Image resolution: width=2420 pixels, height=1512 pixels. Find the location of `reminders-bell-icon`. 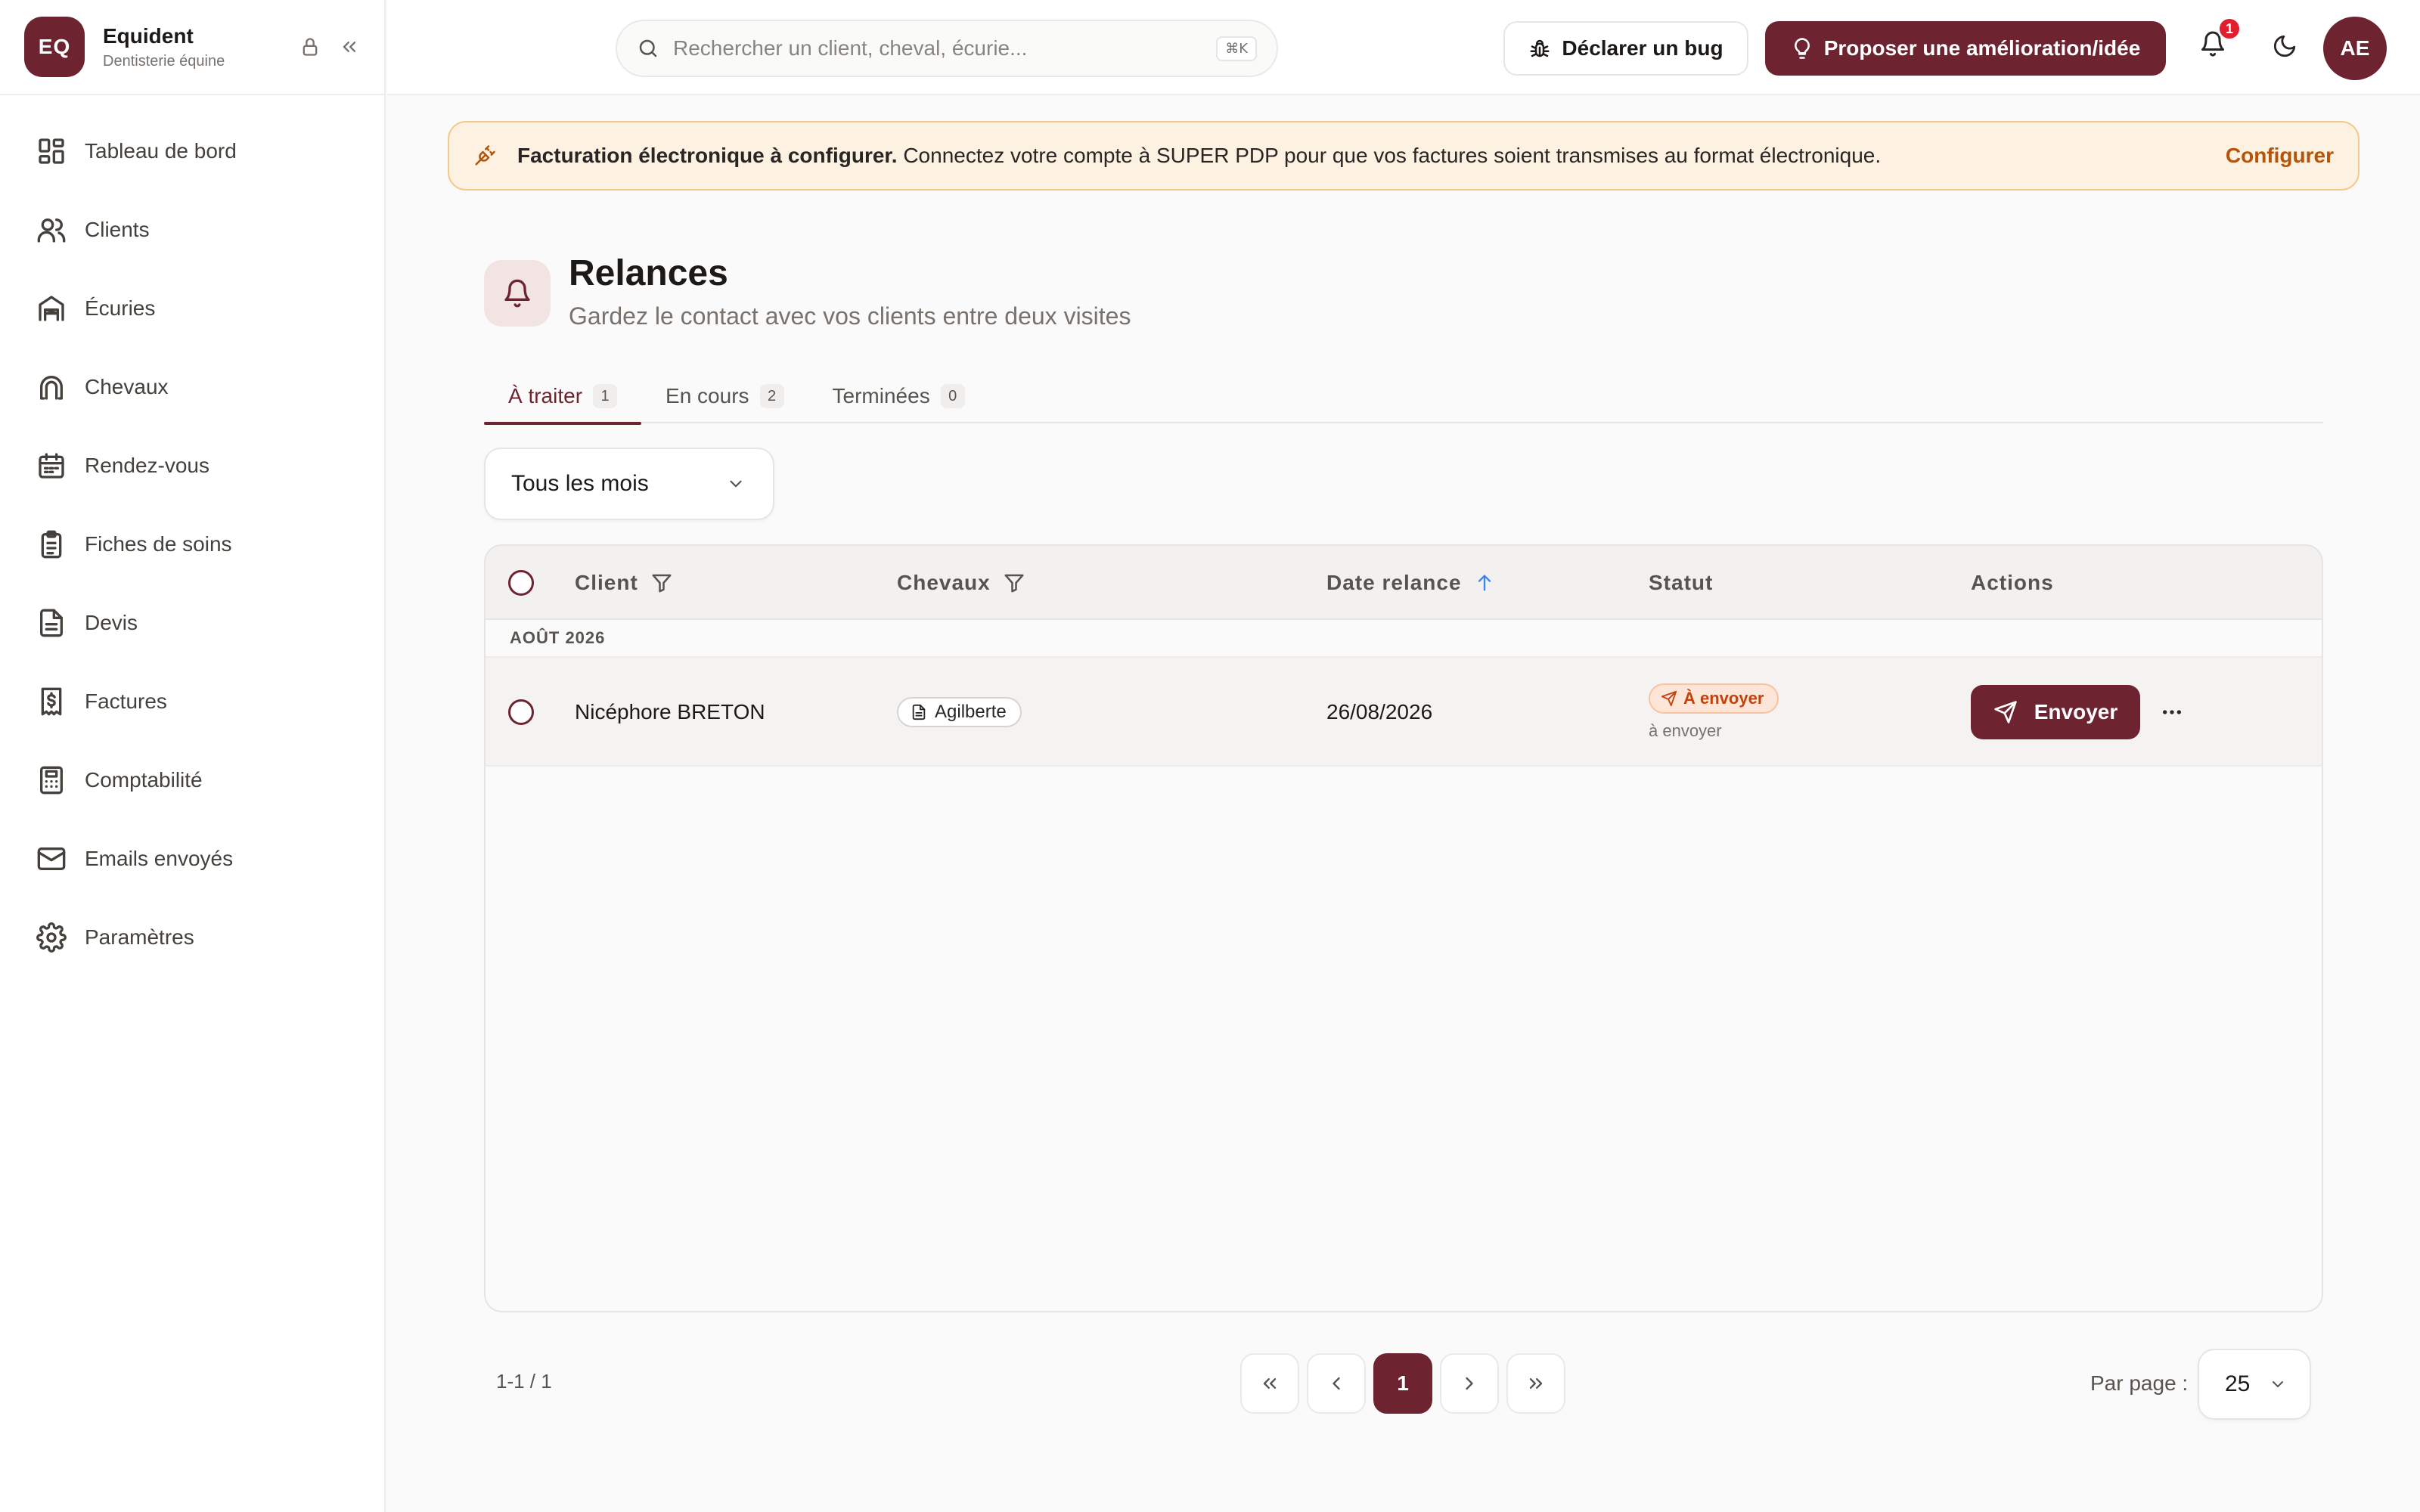

reminders-bell-icon is located at coordinates (517, 293).